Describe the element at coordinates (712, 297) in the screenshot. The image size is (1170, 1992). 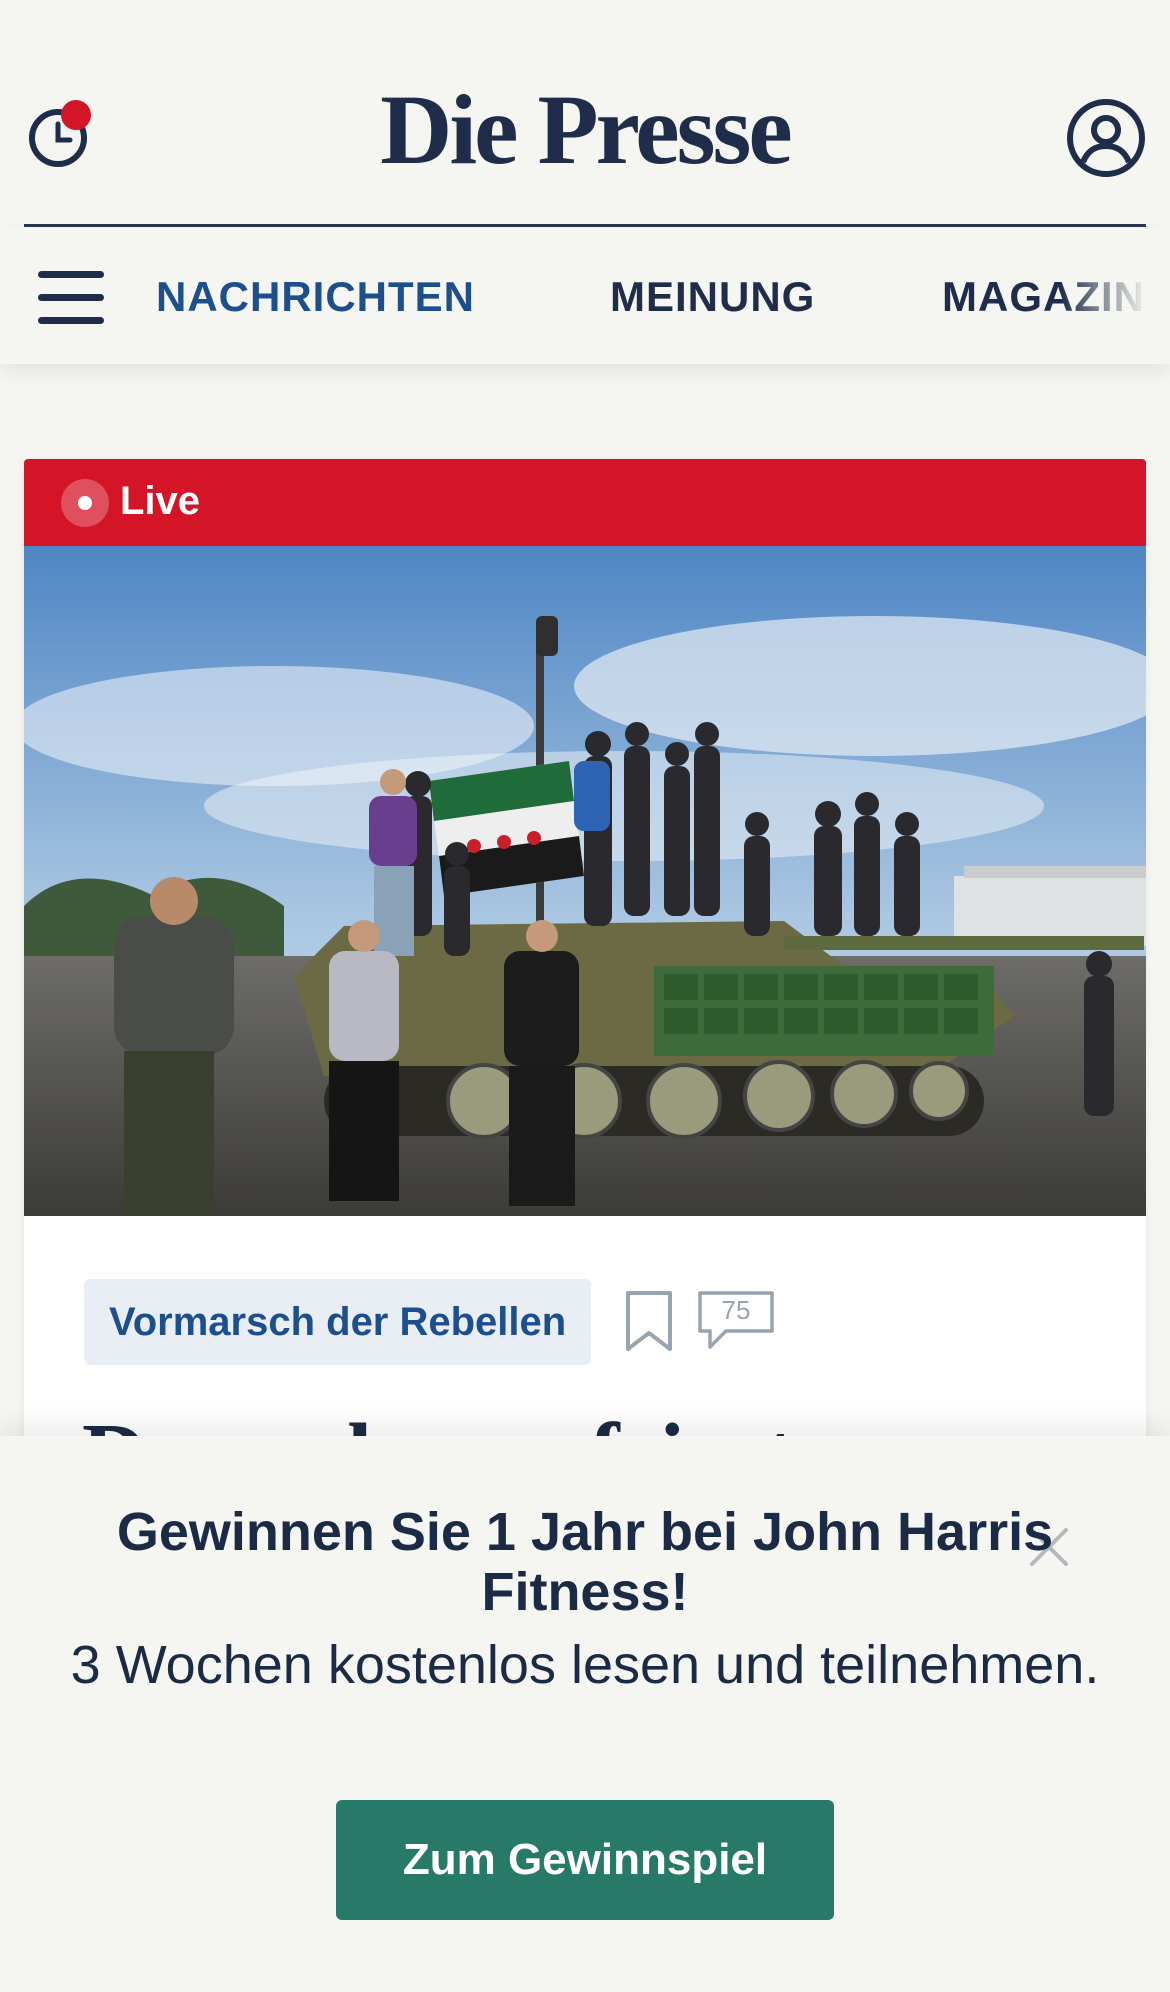
I see `nav-item-meinung: MEINUNG` at that location.